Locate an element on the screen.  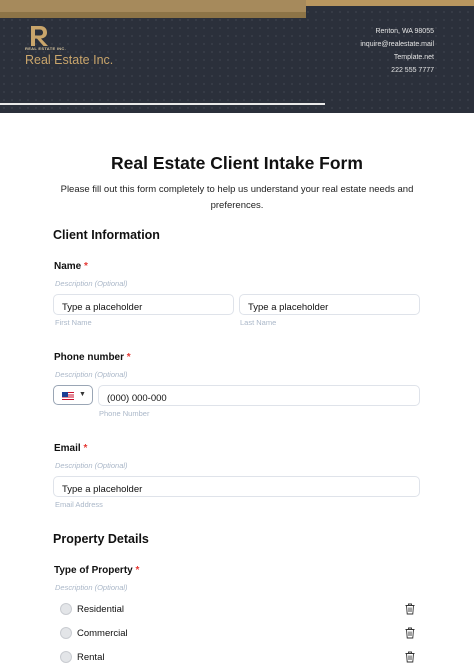
phone-label: Phone number * is located at coordinates (92, 357).